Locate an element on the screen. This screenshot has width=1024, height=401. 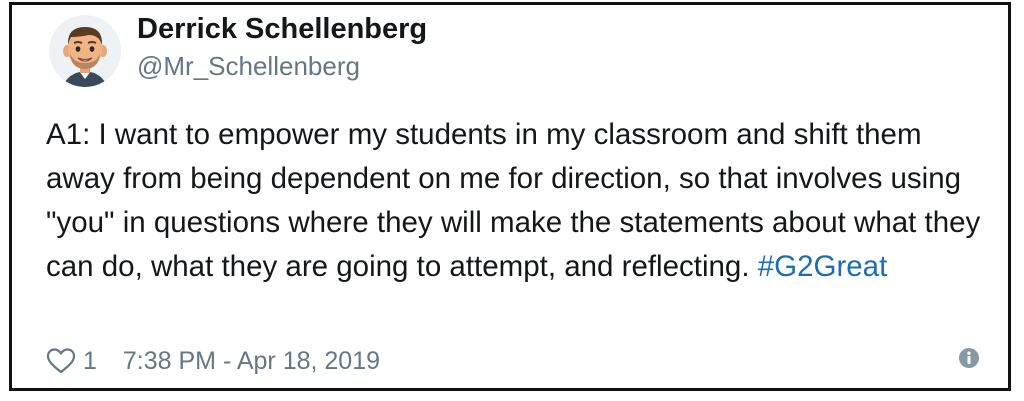
hashtag-link: #G2Great is located at coordinates (823, 266).